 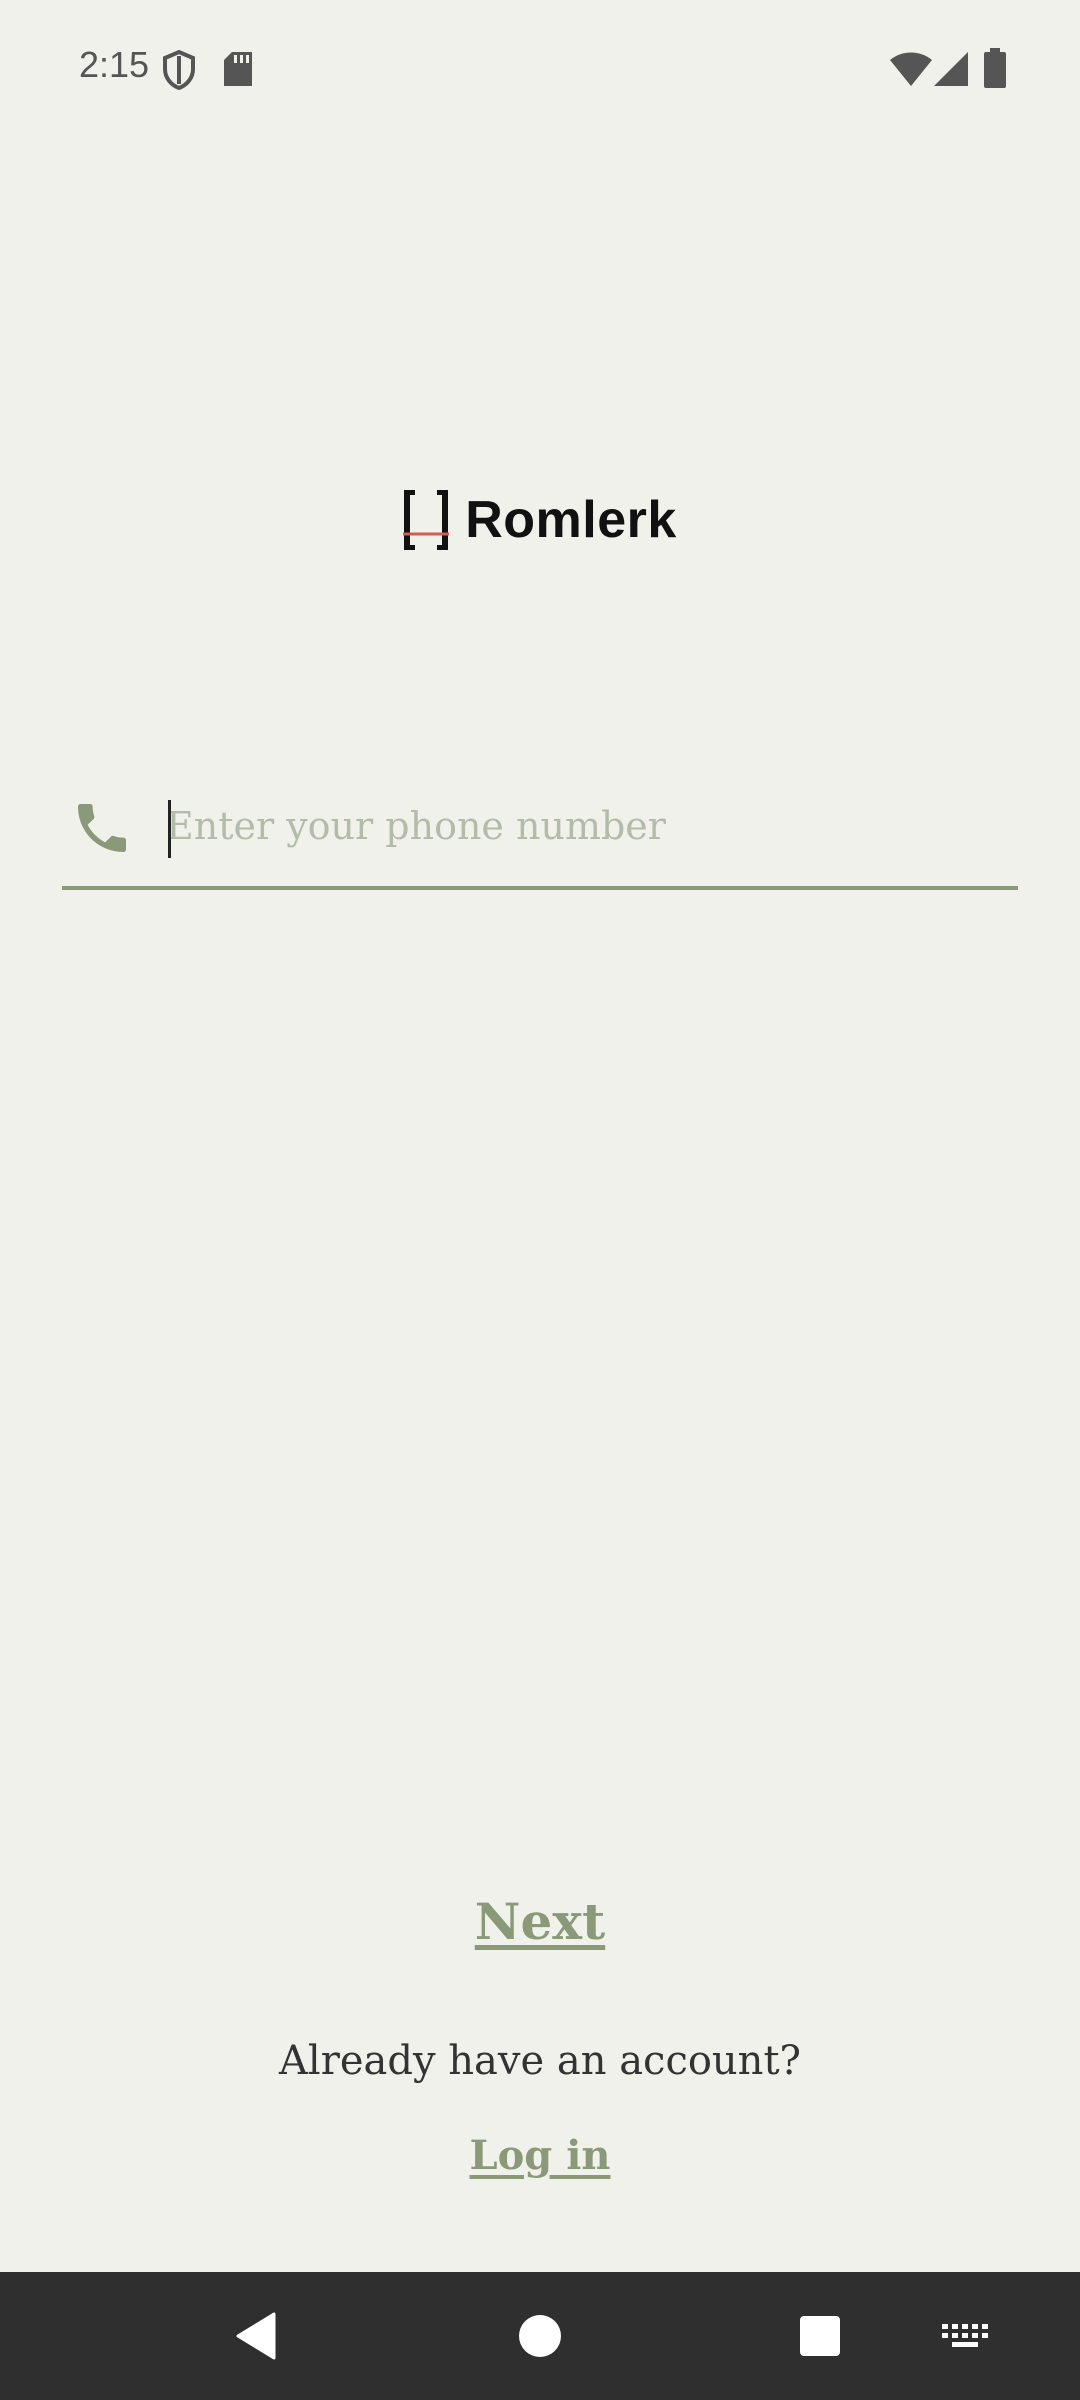 I want to click on text-caret, so click(x=169, y=829).